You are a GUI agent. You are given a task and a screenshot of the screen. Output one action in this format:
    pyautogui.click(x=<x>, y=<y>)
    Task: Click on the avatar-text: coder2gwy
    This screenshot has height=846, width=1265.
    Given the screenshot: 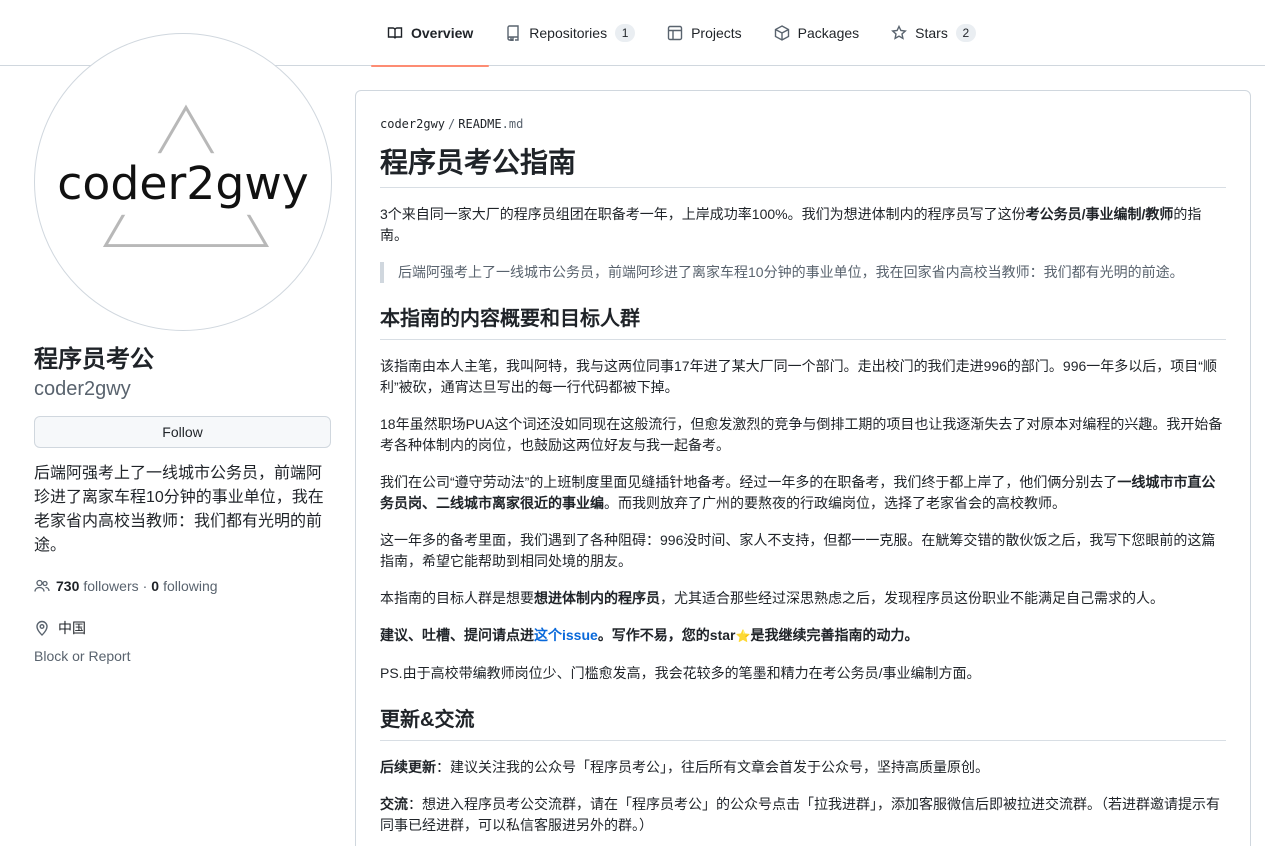 What is the action you would take?
    pyautogui.click(x=182, y=183)
    